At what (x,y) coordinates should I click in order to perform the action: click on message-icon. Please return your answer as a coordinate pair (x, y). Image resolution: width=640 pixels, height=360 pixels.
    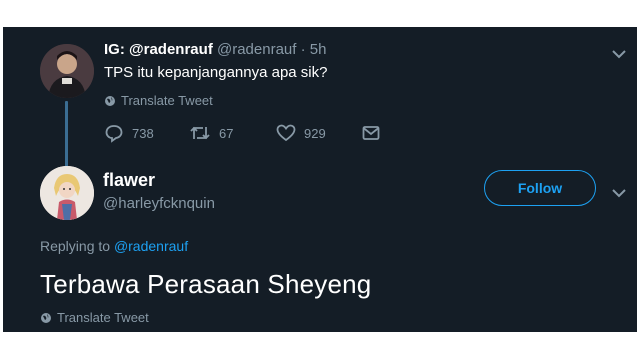
    Looking at the image, I should click on (371, 133).